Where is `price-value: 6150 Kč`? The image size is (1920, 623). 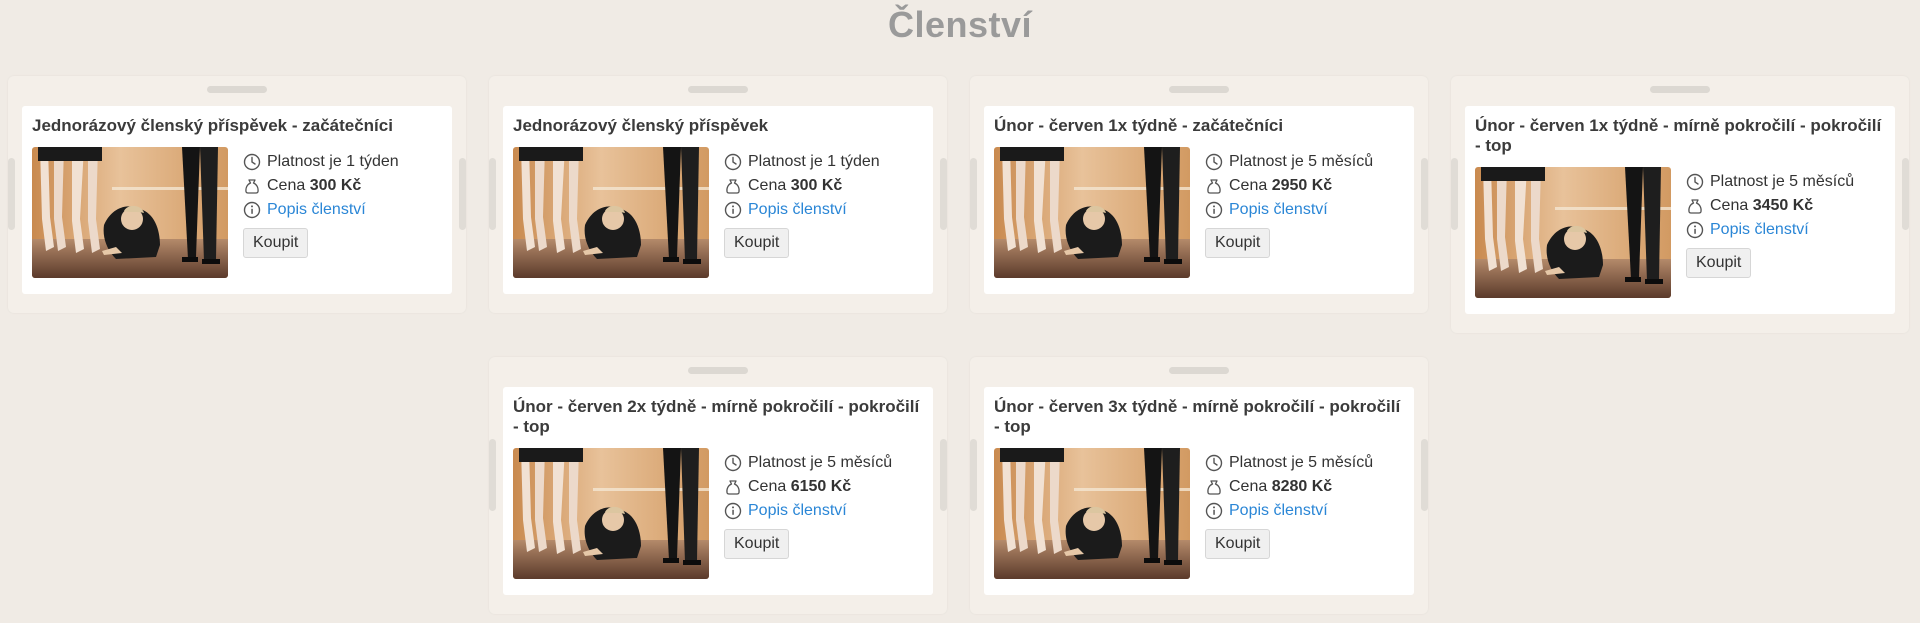
price-value: 6150 Kč is located at coordinates (821, 486).